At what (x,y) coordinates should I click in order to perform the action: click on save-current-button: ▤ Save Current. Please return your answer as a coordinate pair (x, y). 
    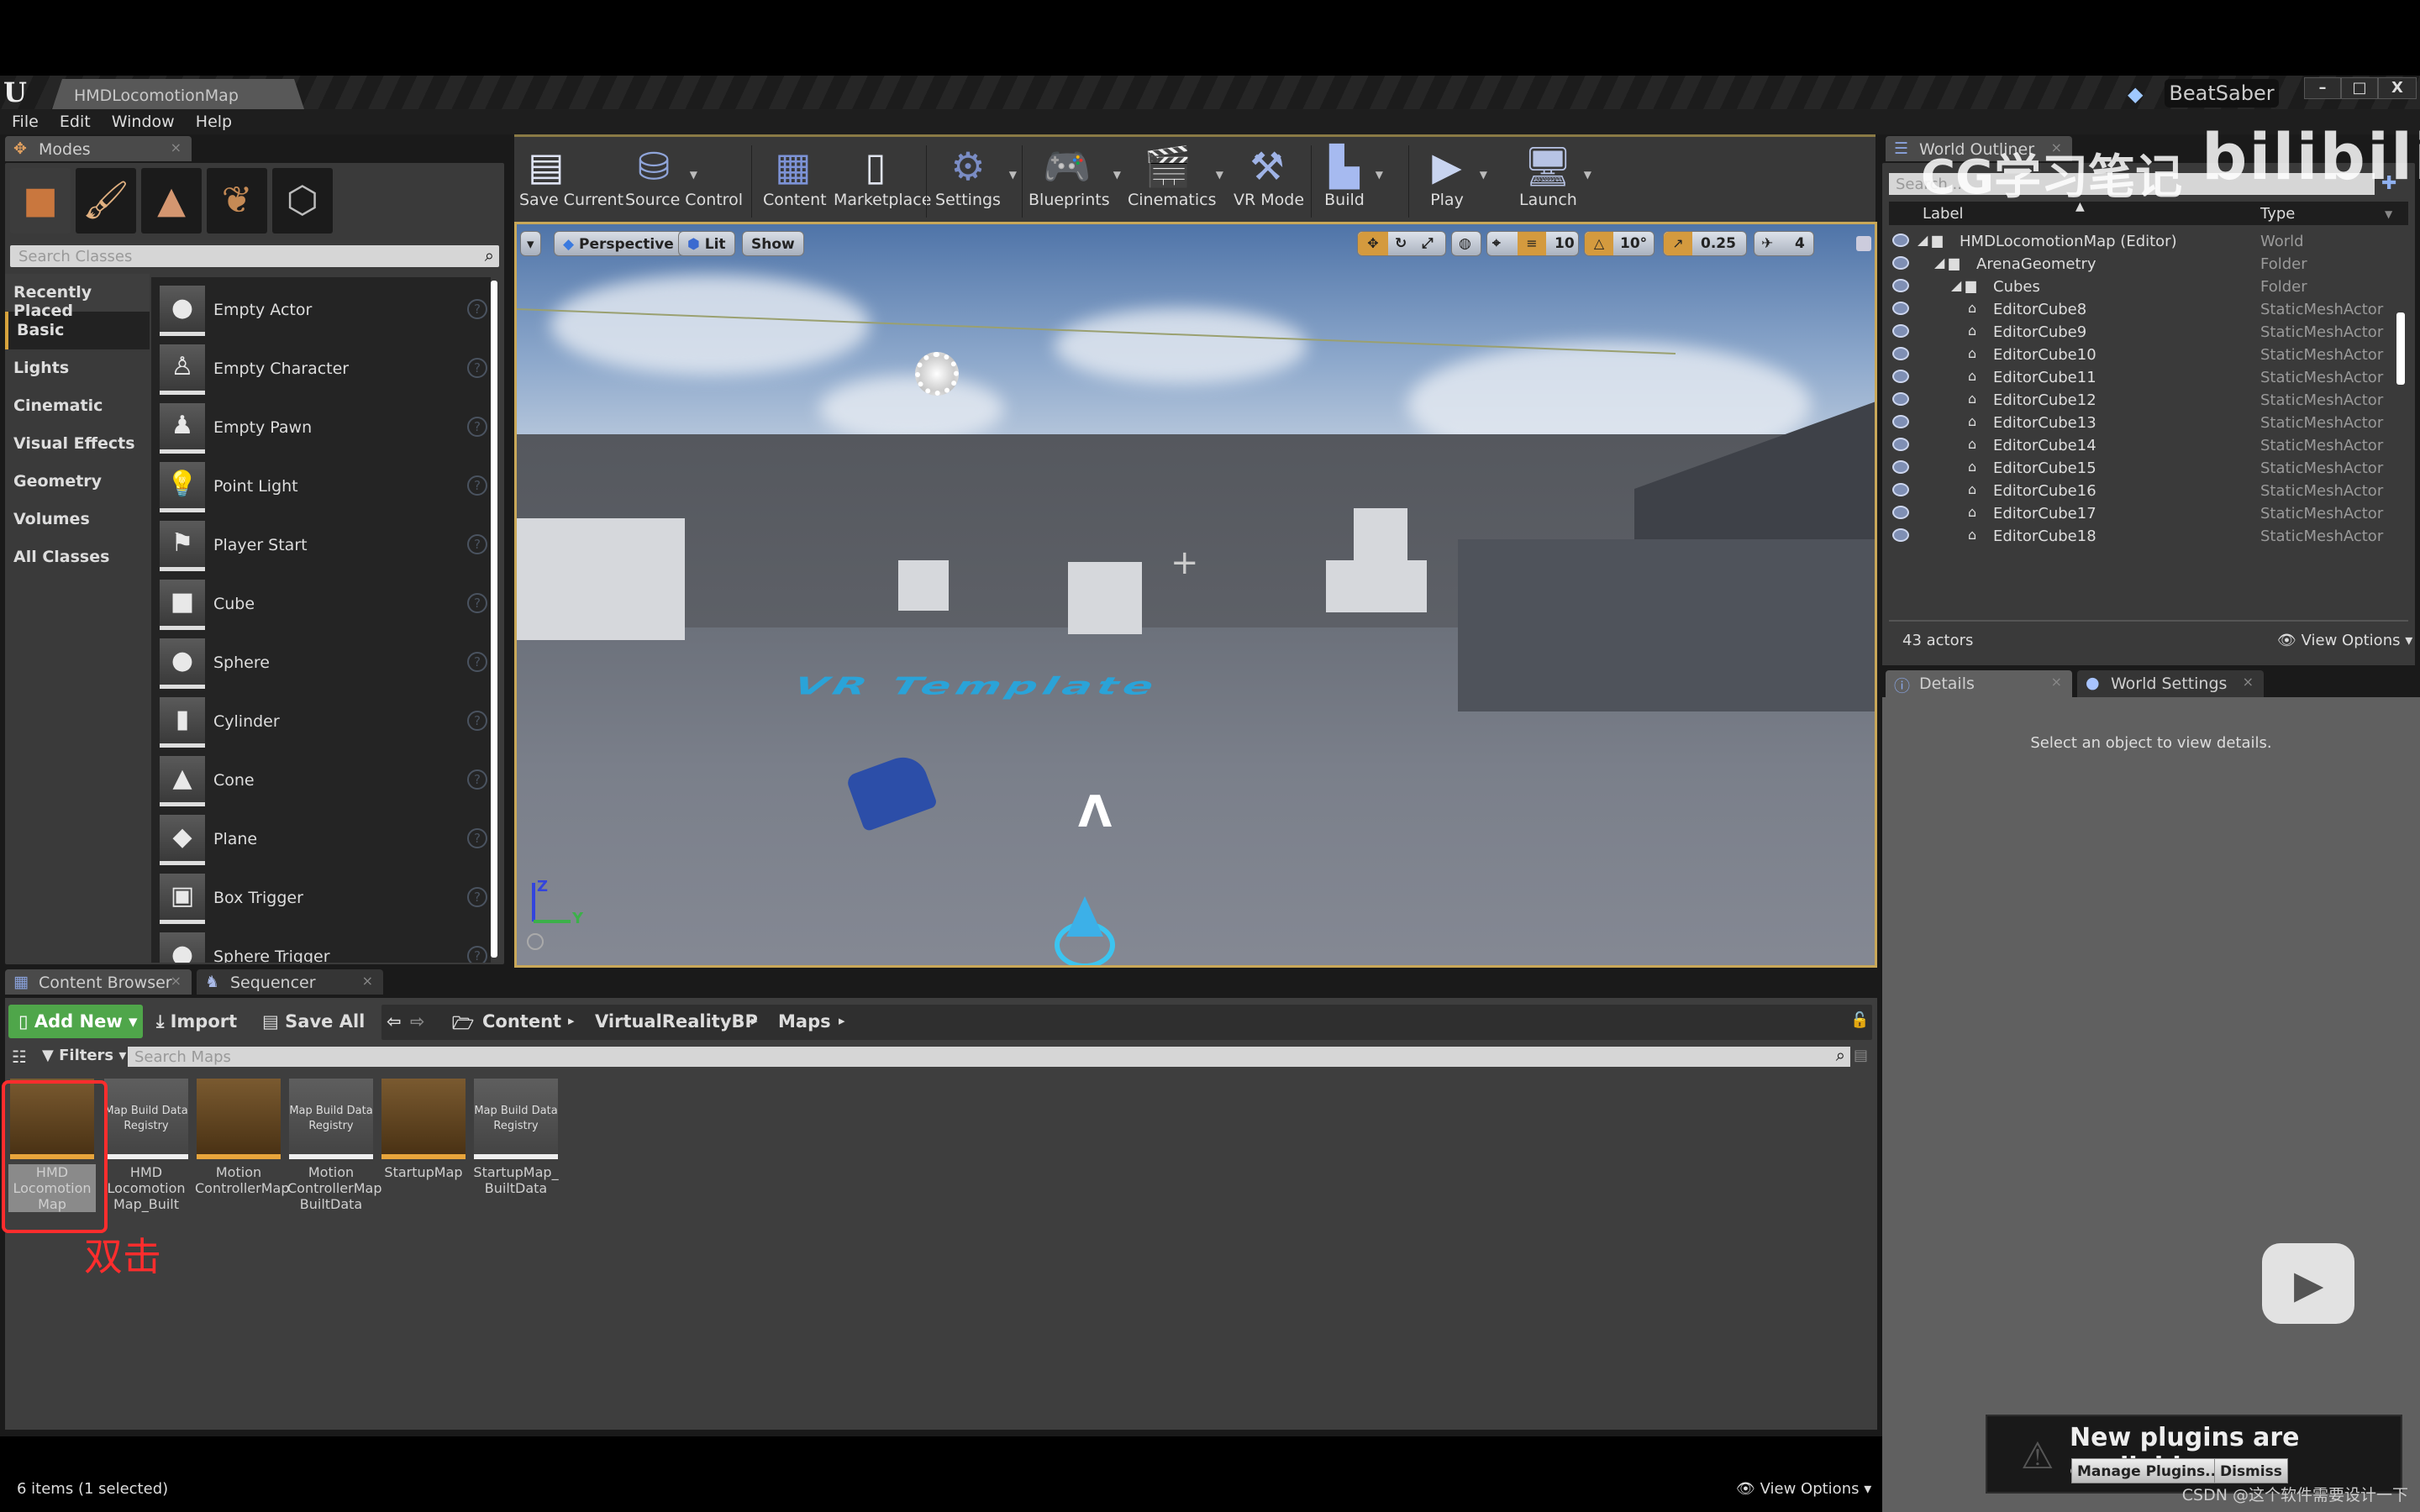
    Looking at the image, I should click on (571, 181).